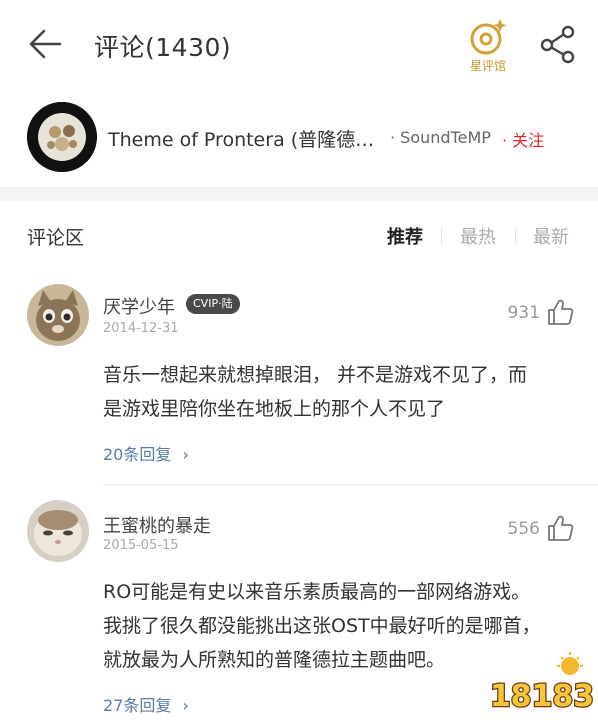 The height and width of the screenshot is (724, 598). I want to click on site-watermark-logo: 18183, so click(542, 686).